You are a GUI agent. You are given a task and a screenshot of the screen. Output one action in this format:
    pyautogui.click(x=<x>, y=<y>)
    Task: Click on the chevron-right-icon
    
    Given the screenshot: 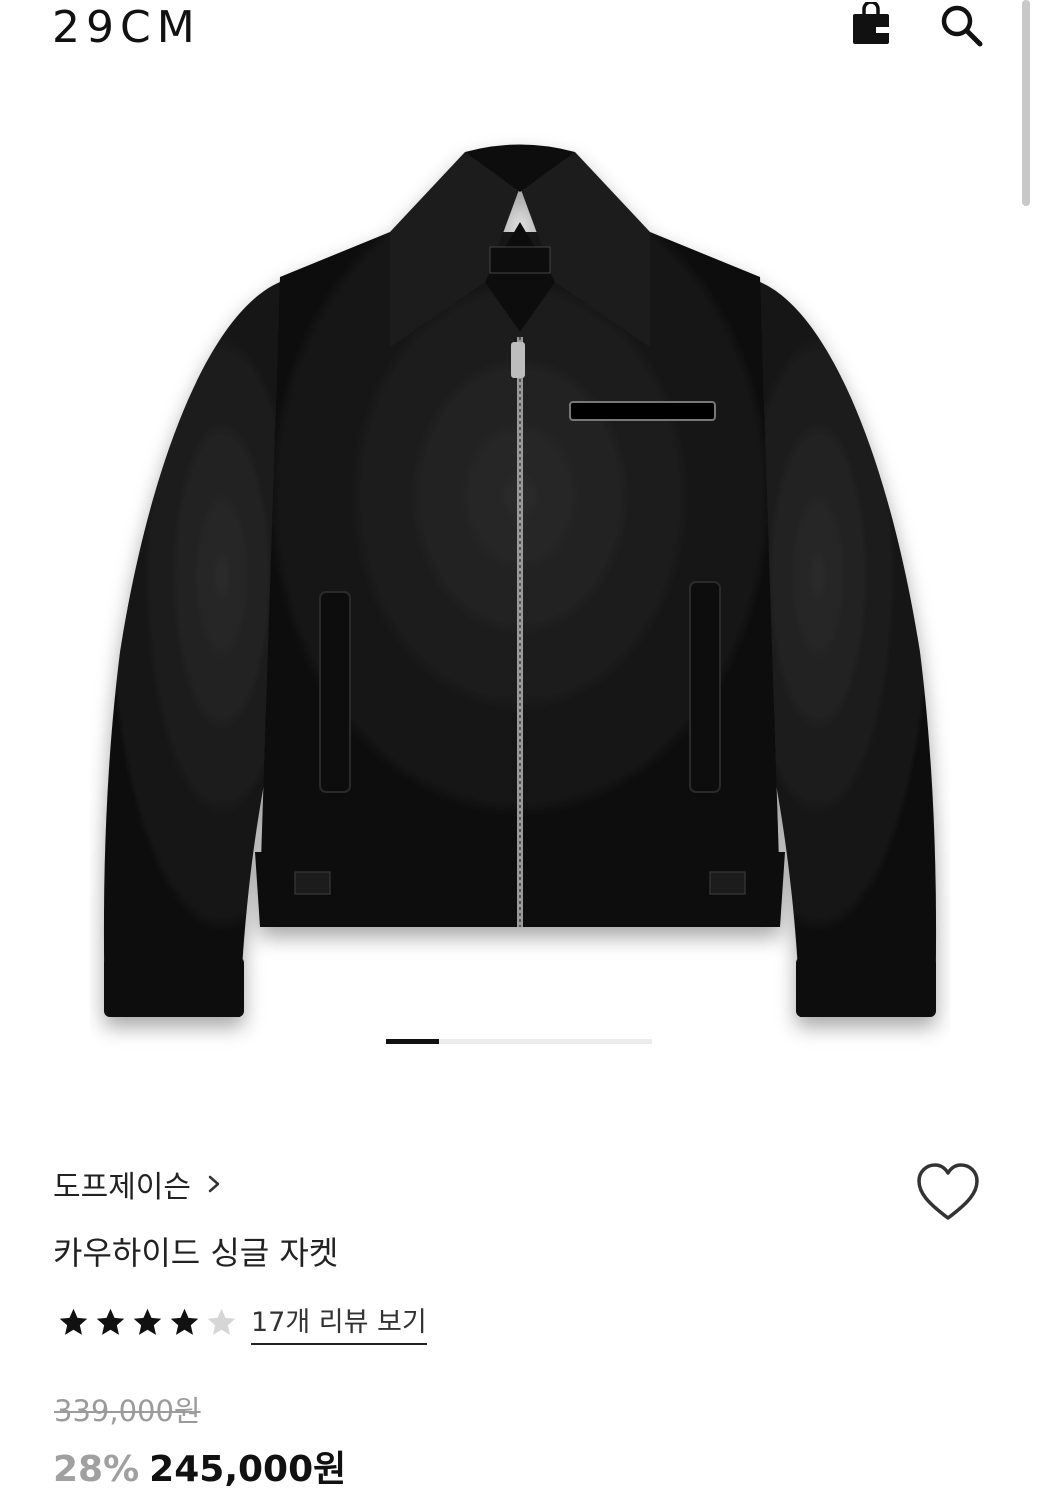 What is the action you would take?
    pyautogui.click(x=214, y=1184)
    